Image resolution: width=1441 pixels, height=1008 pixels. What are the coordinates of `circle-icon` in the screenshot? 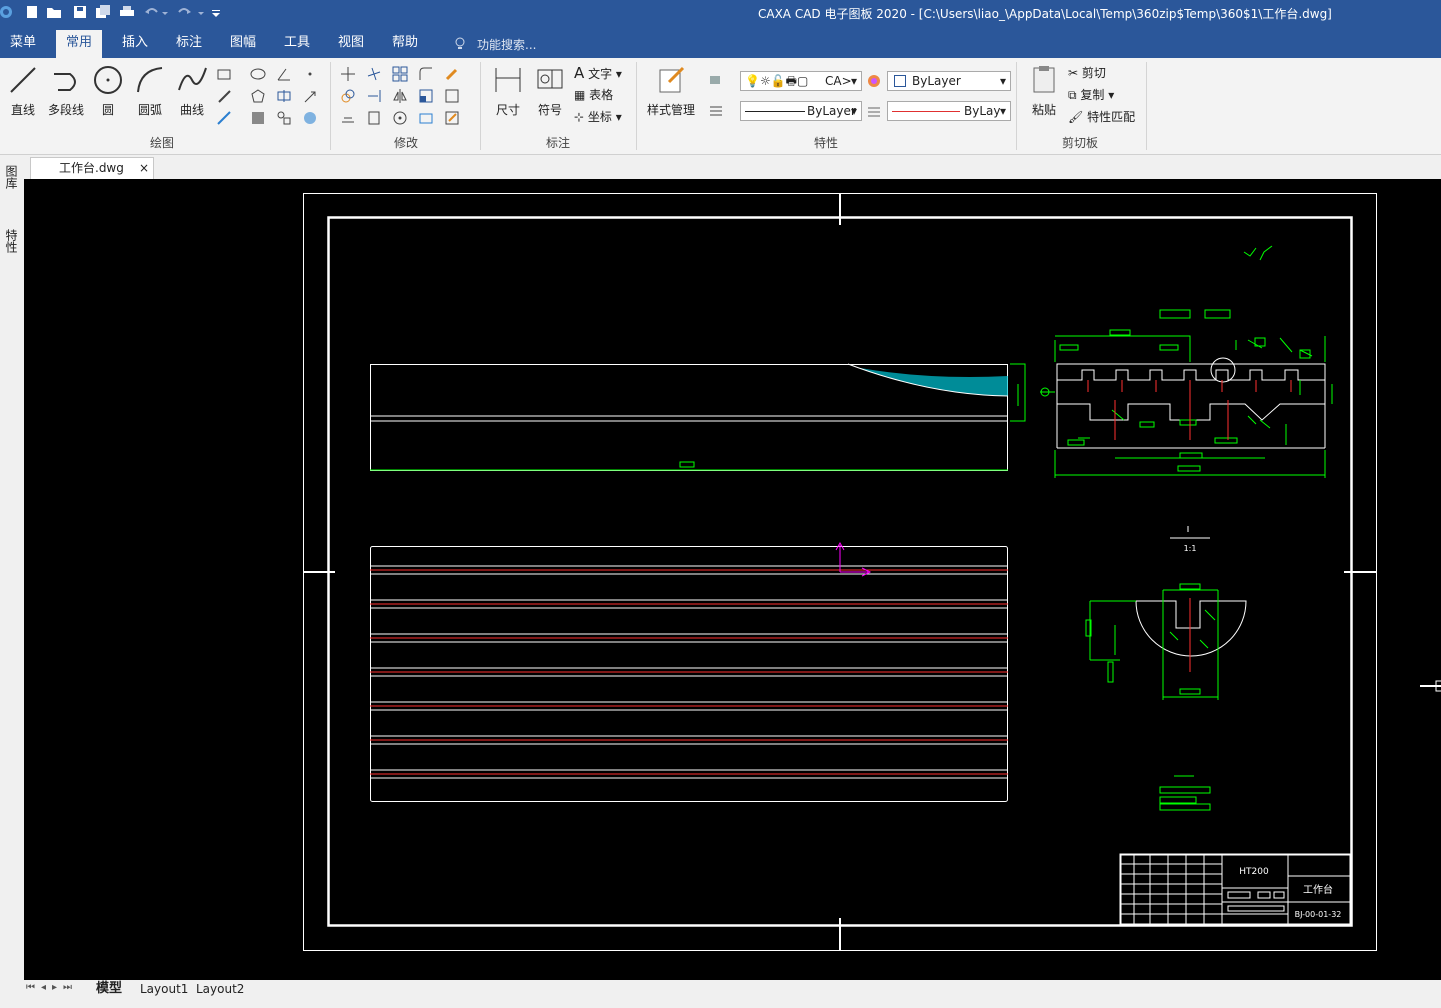 It's located at (108, 80).